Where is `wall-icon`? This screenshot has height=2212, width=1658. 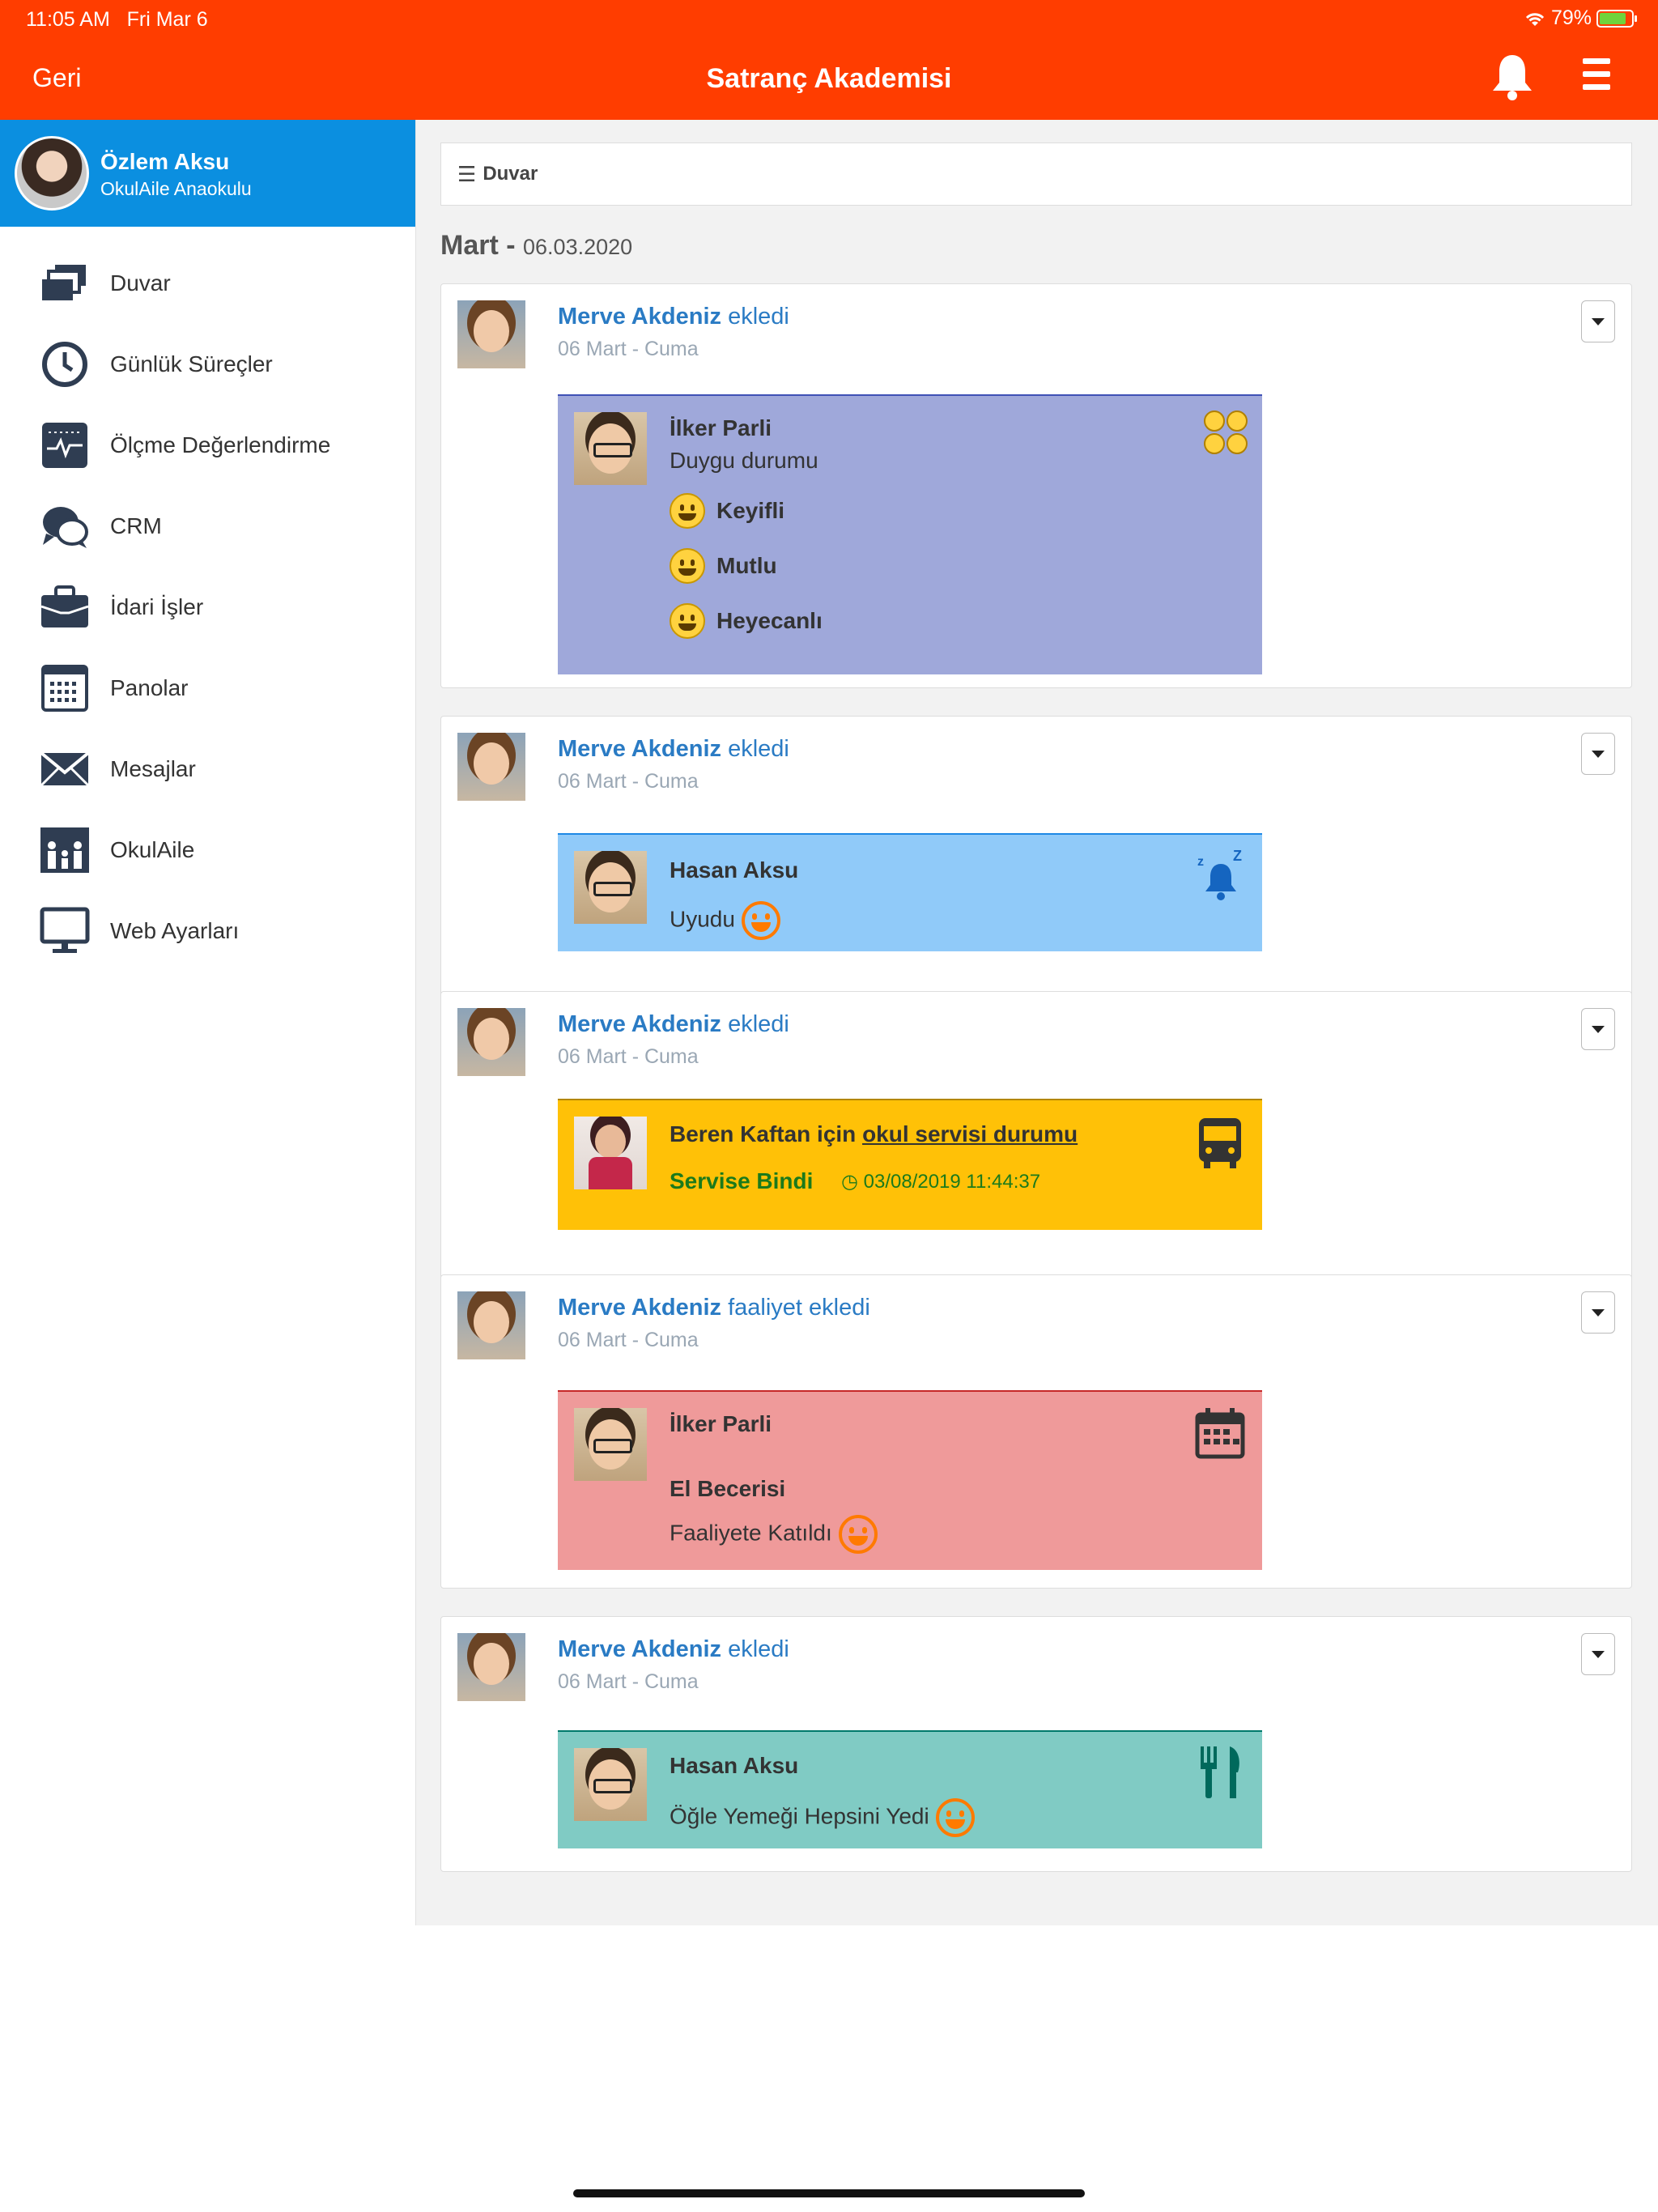
wall-icon is located at coordinates (65, 283).